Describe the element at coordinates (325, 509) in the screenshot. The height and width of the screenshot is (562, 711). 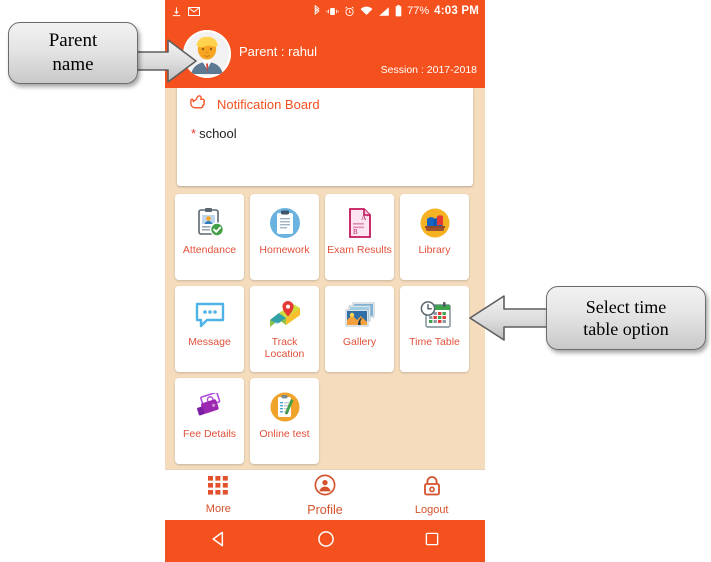
I see `nav-item-label: Profile` at that location.